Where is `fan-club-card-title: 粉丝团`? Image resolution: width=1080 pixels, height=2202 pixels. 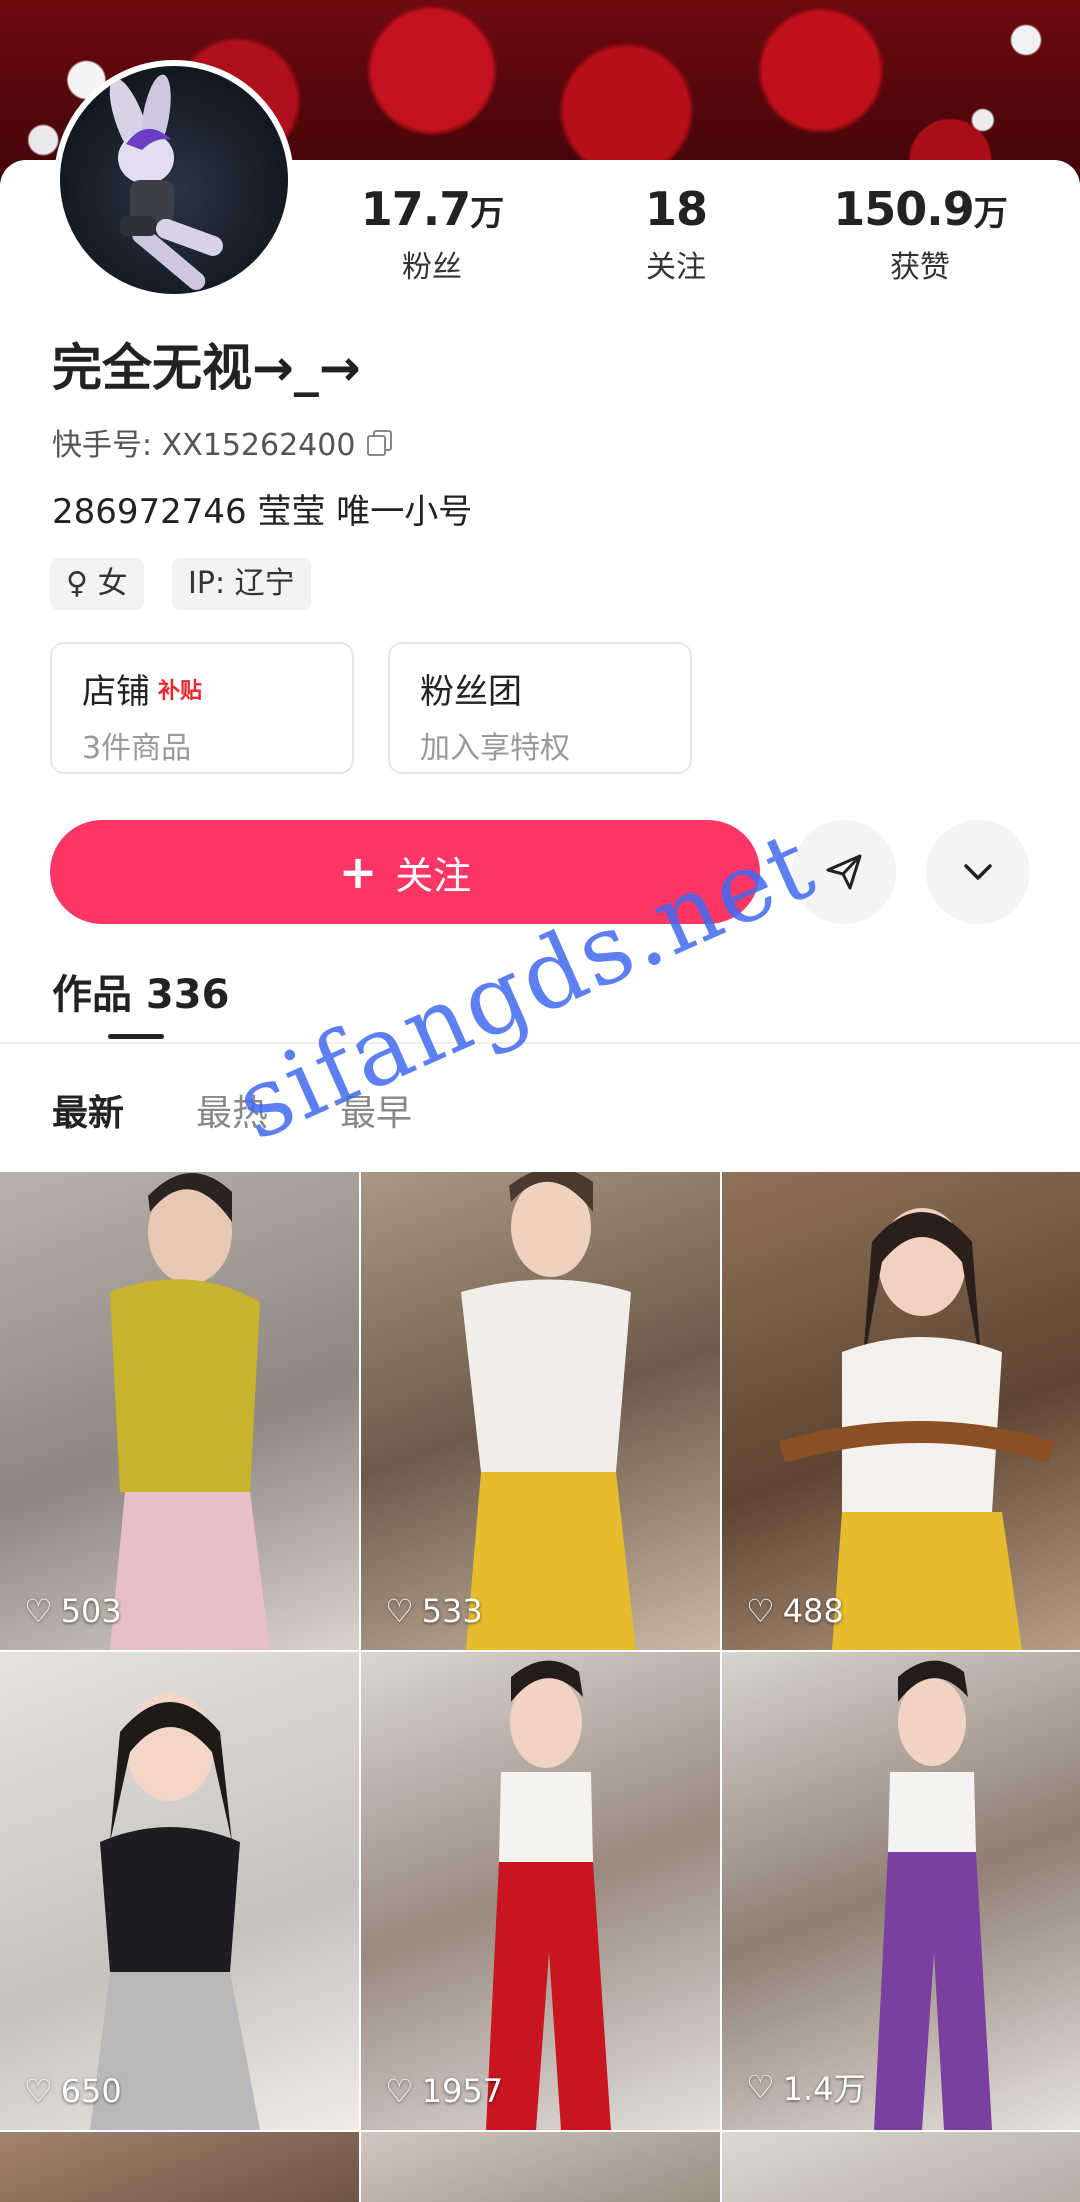 fan-club-card-title: 粉丝团 is located at coordinates (471, 692).